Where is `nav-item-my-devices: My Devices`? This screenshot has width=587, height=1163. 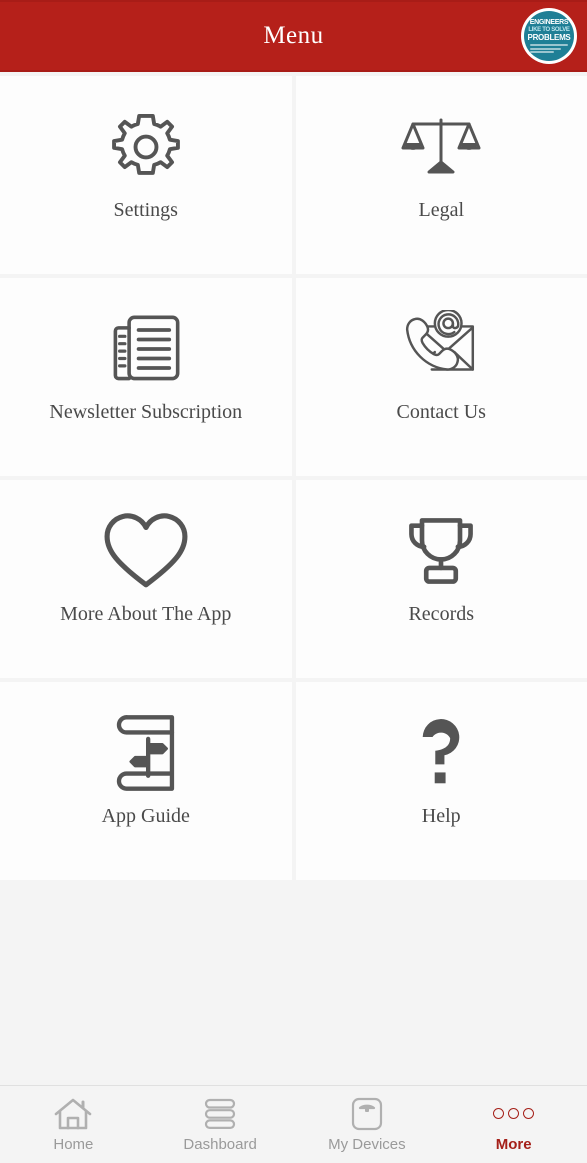
nav-item-my-devices: My Devices is located at coordinates (367, 1124).